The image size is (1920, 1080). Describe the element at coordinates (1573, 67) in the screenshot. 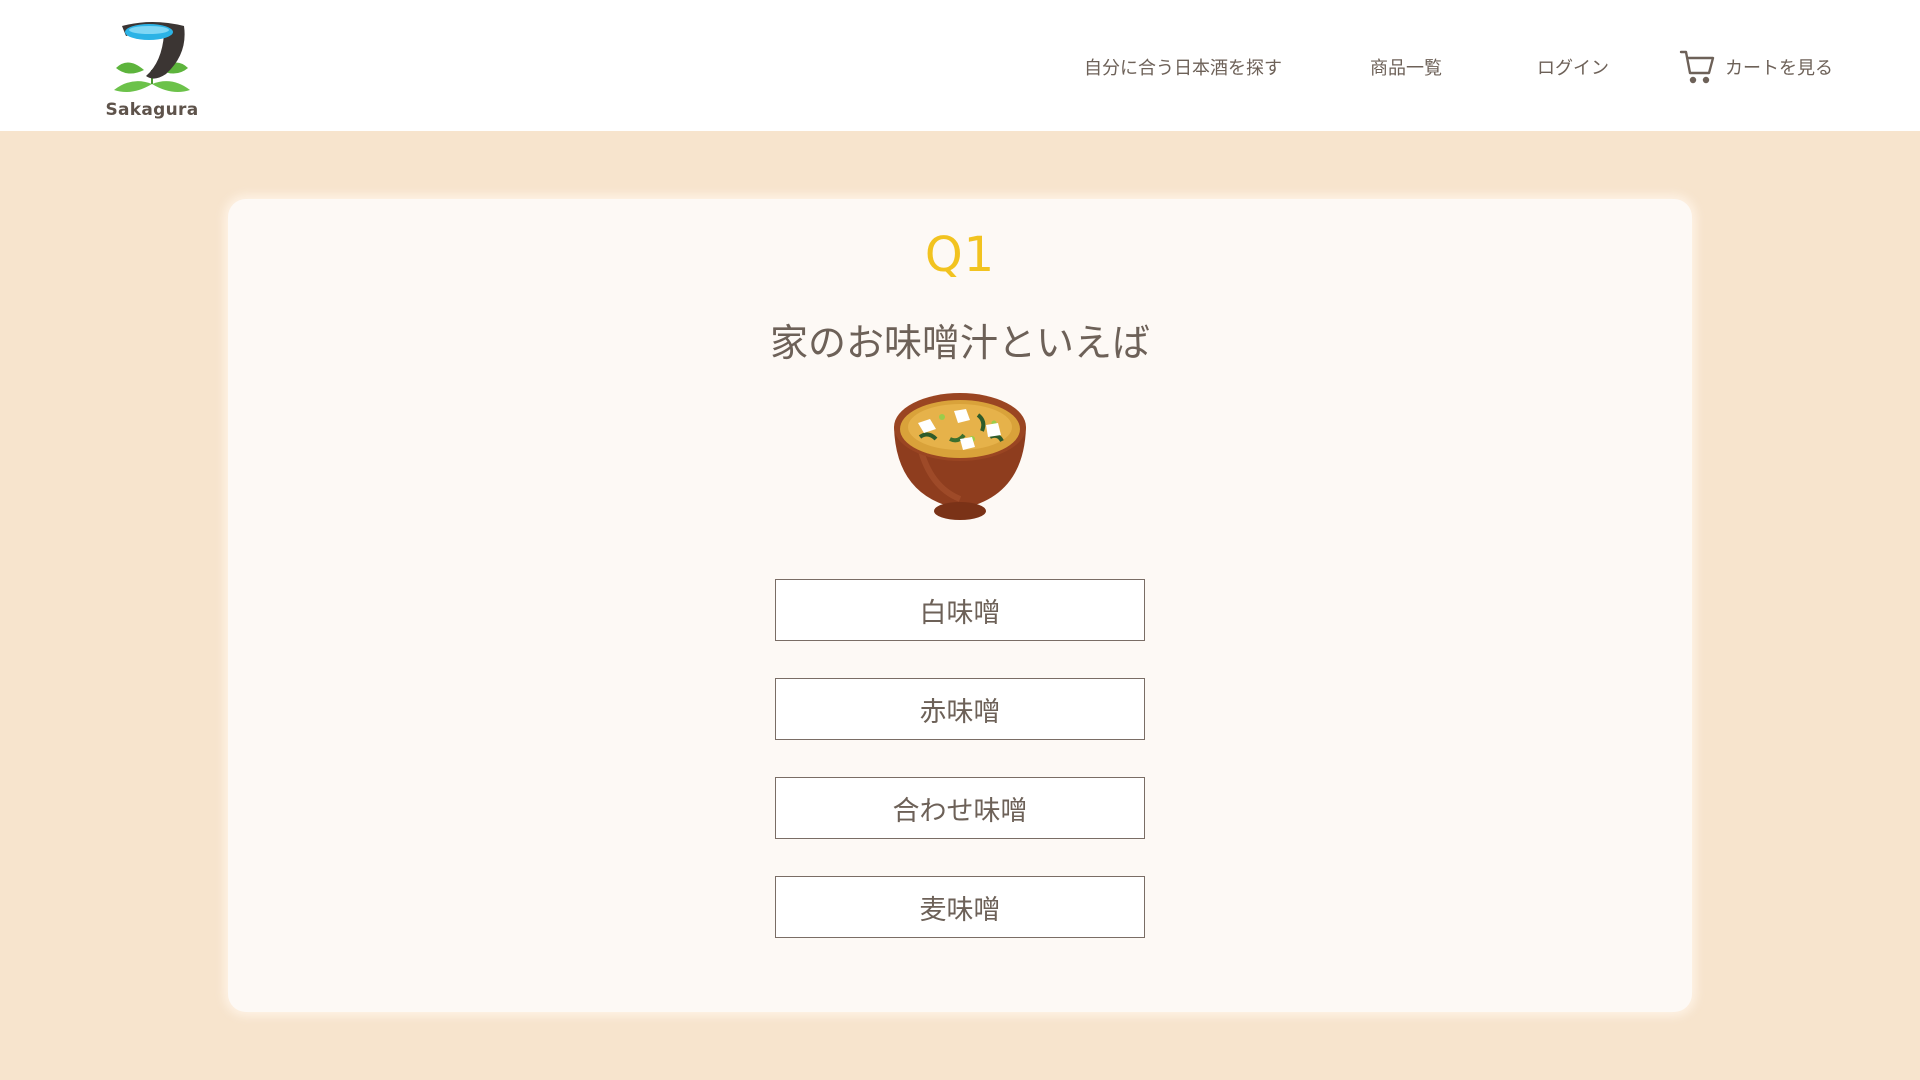

I see `nav-login-link: ログイン` at that location.